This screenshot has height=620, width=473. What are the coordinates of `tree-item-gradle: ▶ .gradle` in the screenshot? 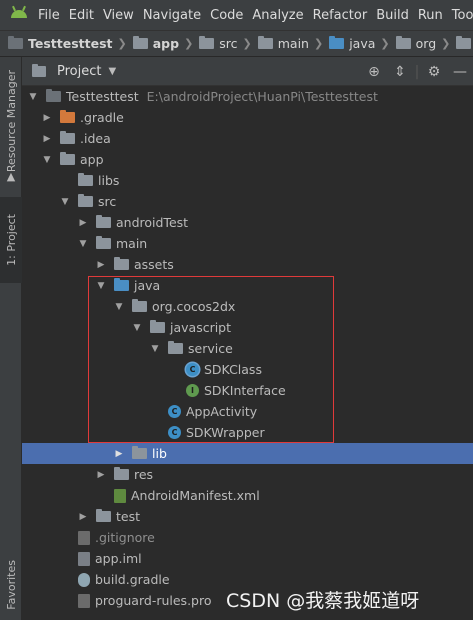 It's located at (247, 117).